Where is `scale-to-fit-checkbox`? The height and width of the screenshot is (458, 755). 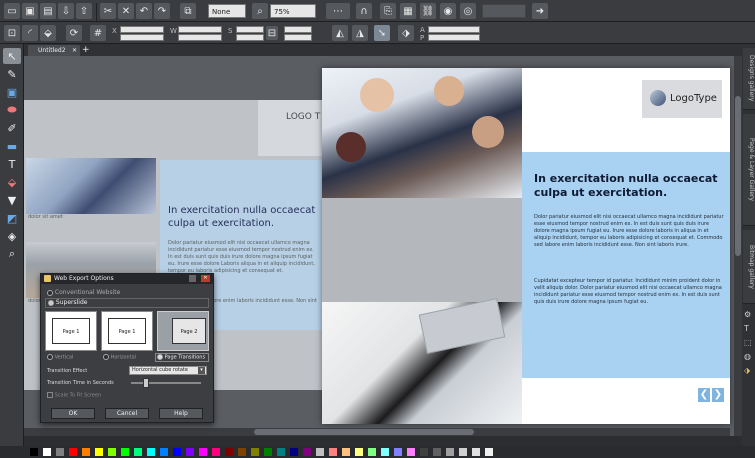
scale-to-fit-checkbox is located at coordinates (50, 395).